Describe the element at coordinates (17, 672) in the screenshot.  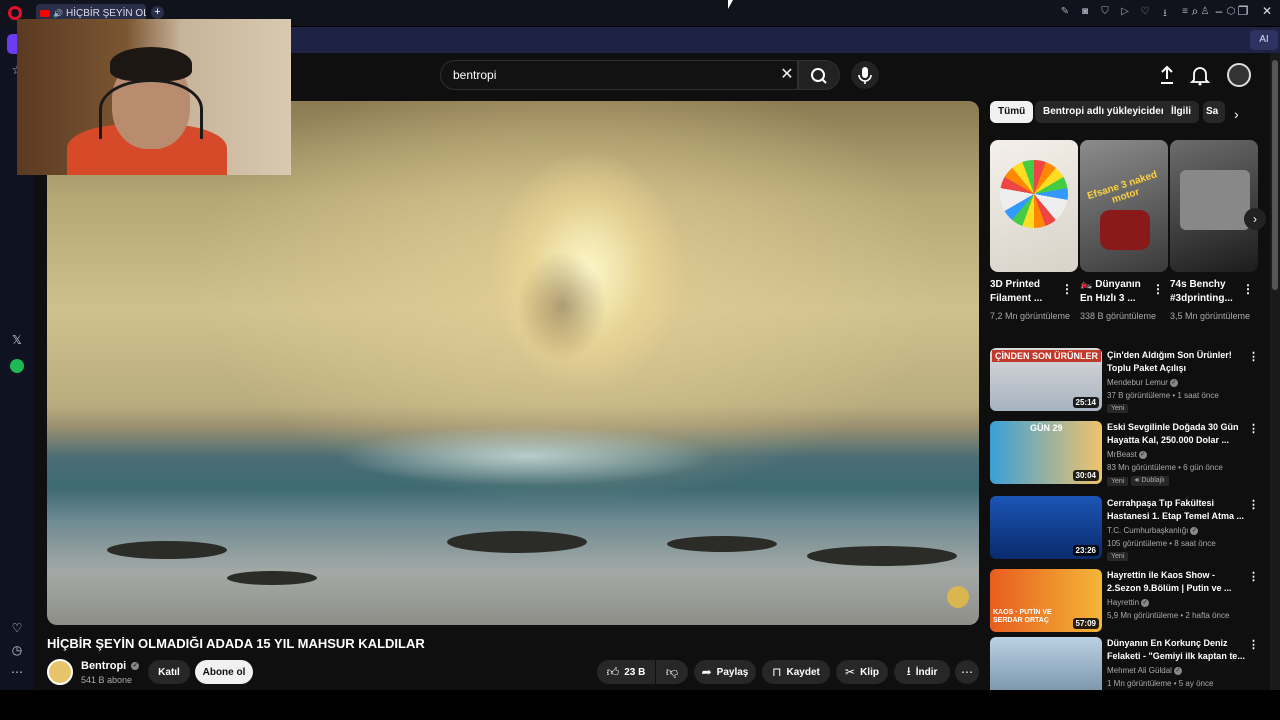
I see `more-icon: ⋯` at that location.